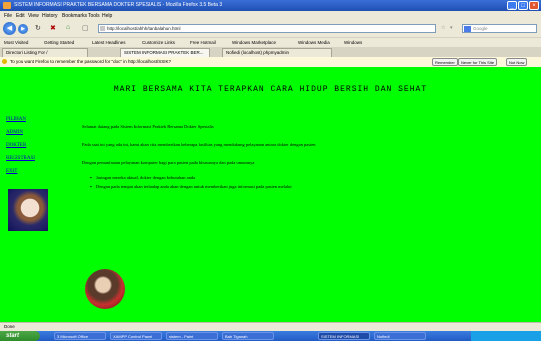  I want to click on search-input: Google, so click(499, 28).